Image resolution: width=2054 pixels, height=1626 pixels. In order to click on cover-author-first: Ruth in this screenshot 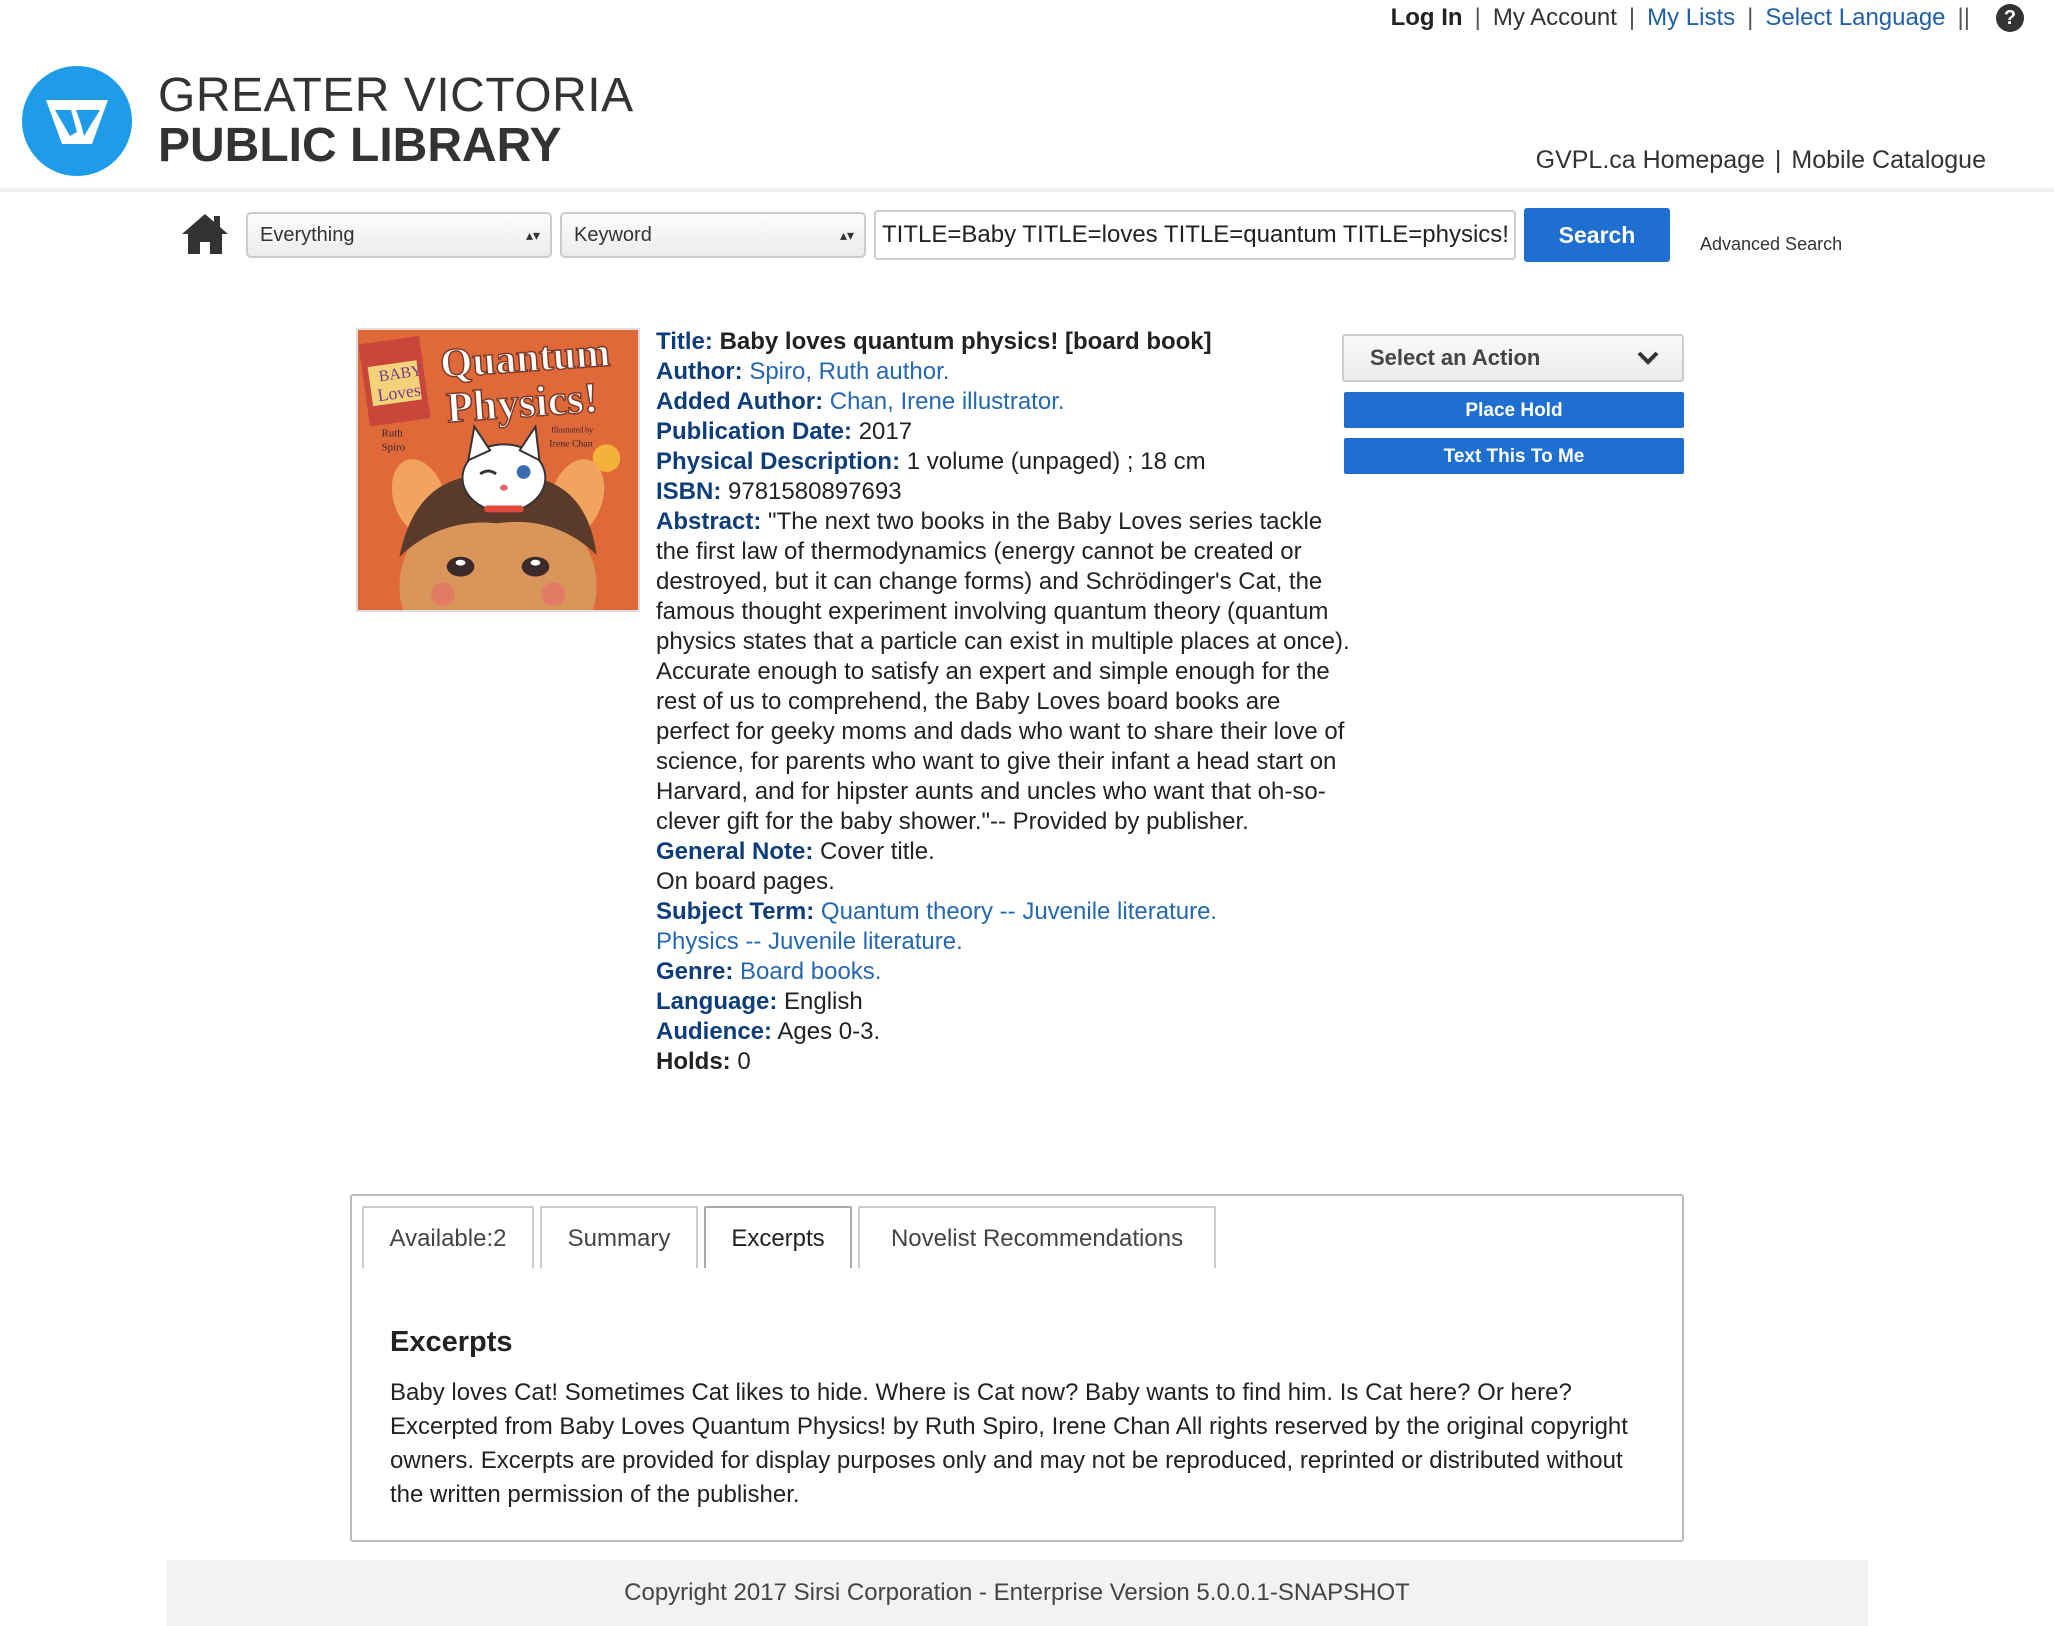, I will do `click(393, 433)`.